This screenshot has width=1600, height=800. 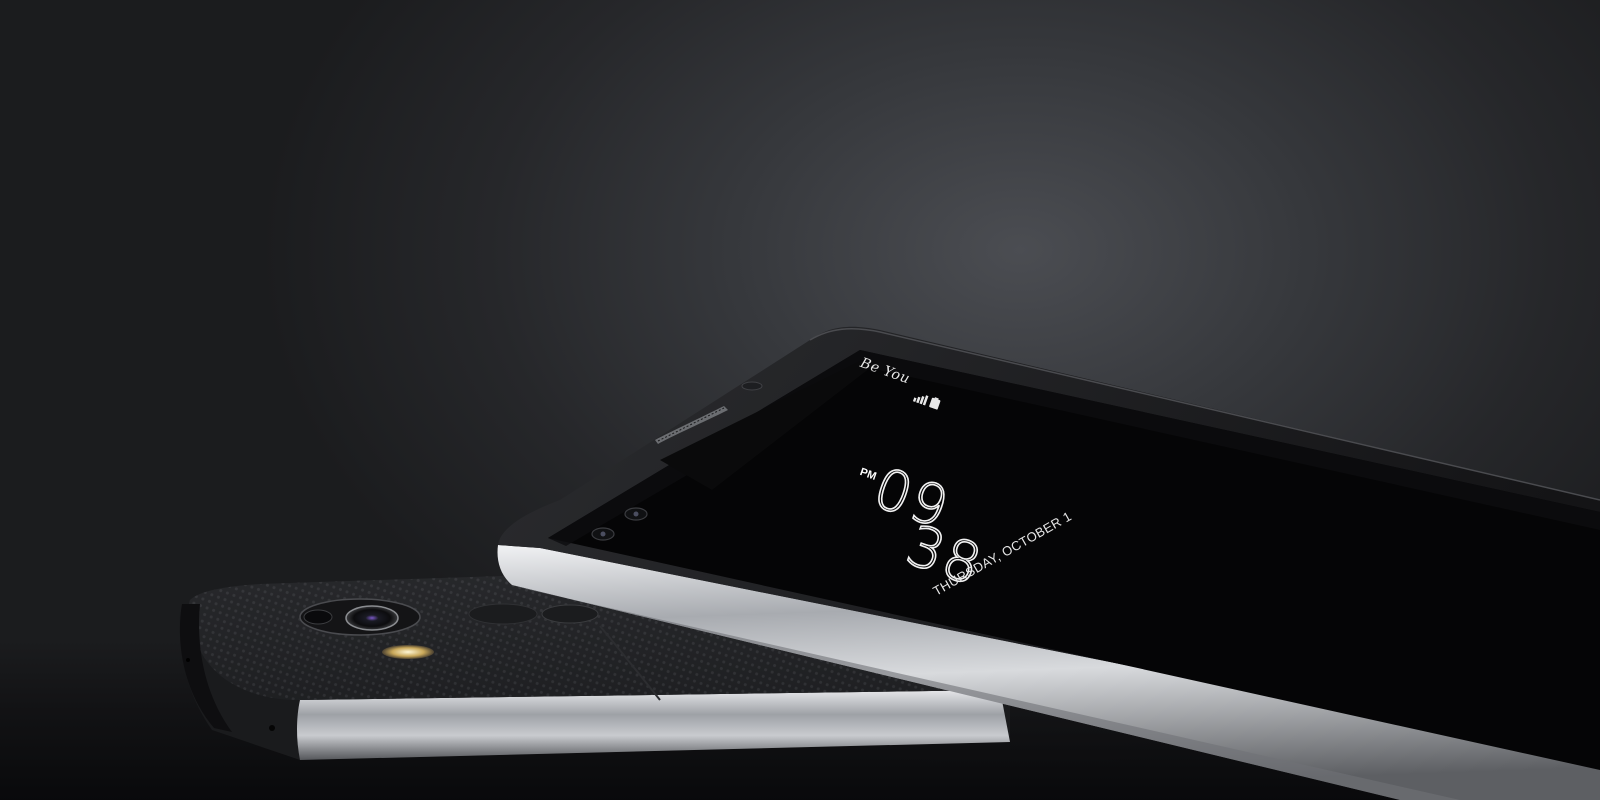 What do you see at coordinates (408, 652) in the screenshot?
I see `flash-icon` at bounding box center [408, 652].